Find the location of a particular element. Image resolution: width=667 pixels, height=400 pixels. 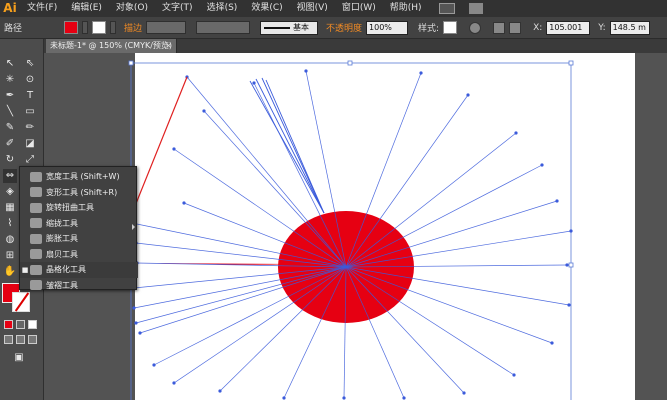

draw-behind-icon is located at coordinates (20, 339).